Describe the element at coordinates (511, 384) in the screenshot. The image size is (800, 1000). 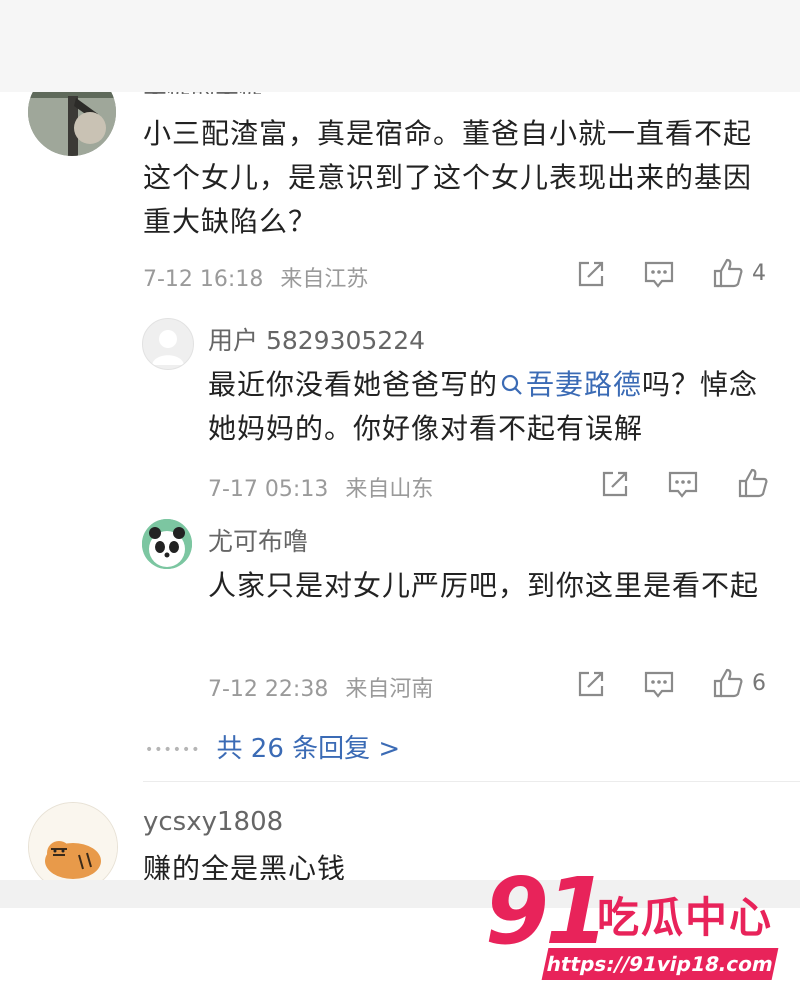
I see `search-icon` at that location.